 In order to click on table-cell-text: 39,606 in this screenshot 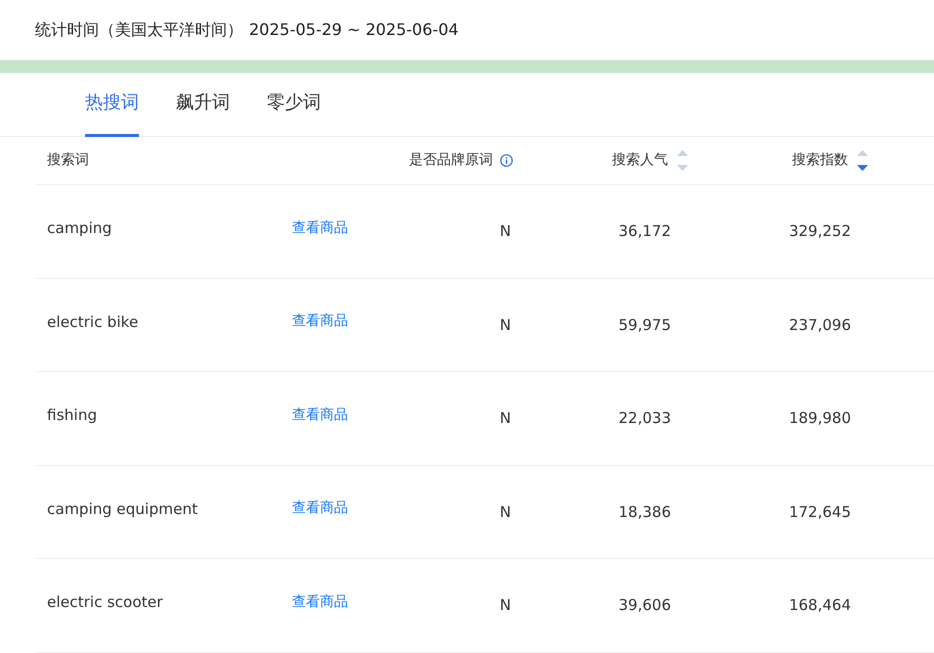, I will do `click(644, 605)`.